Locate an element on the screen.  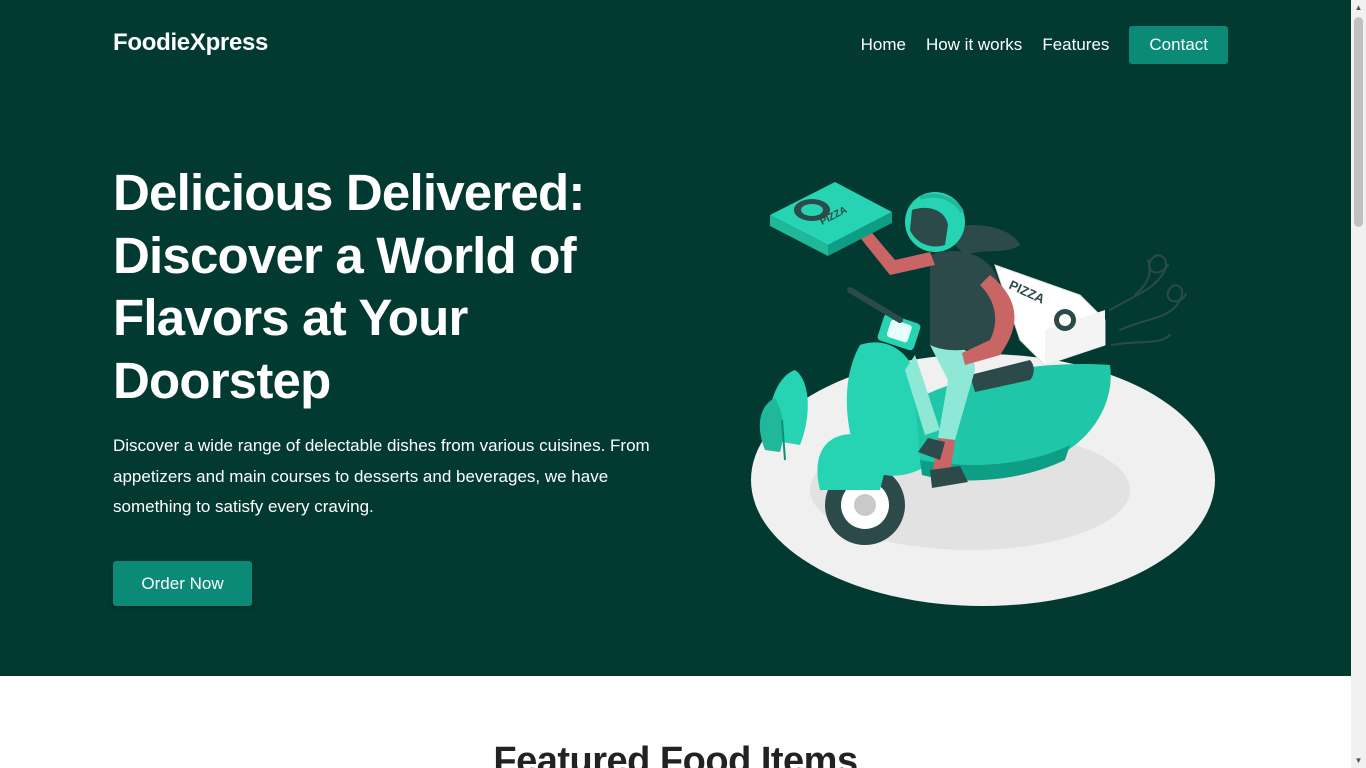
order-now-button: Order Now is located at coordinates (182, 583).